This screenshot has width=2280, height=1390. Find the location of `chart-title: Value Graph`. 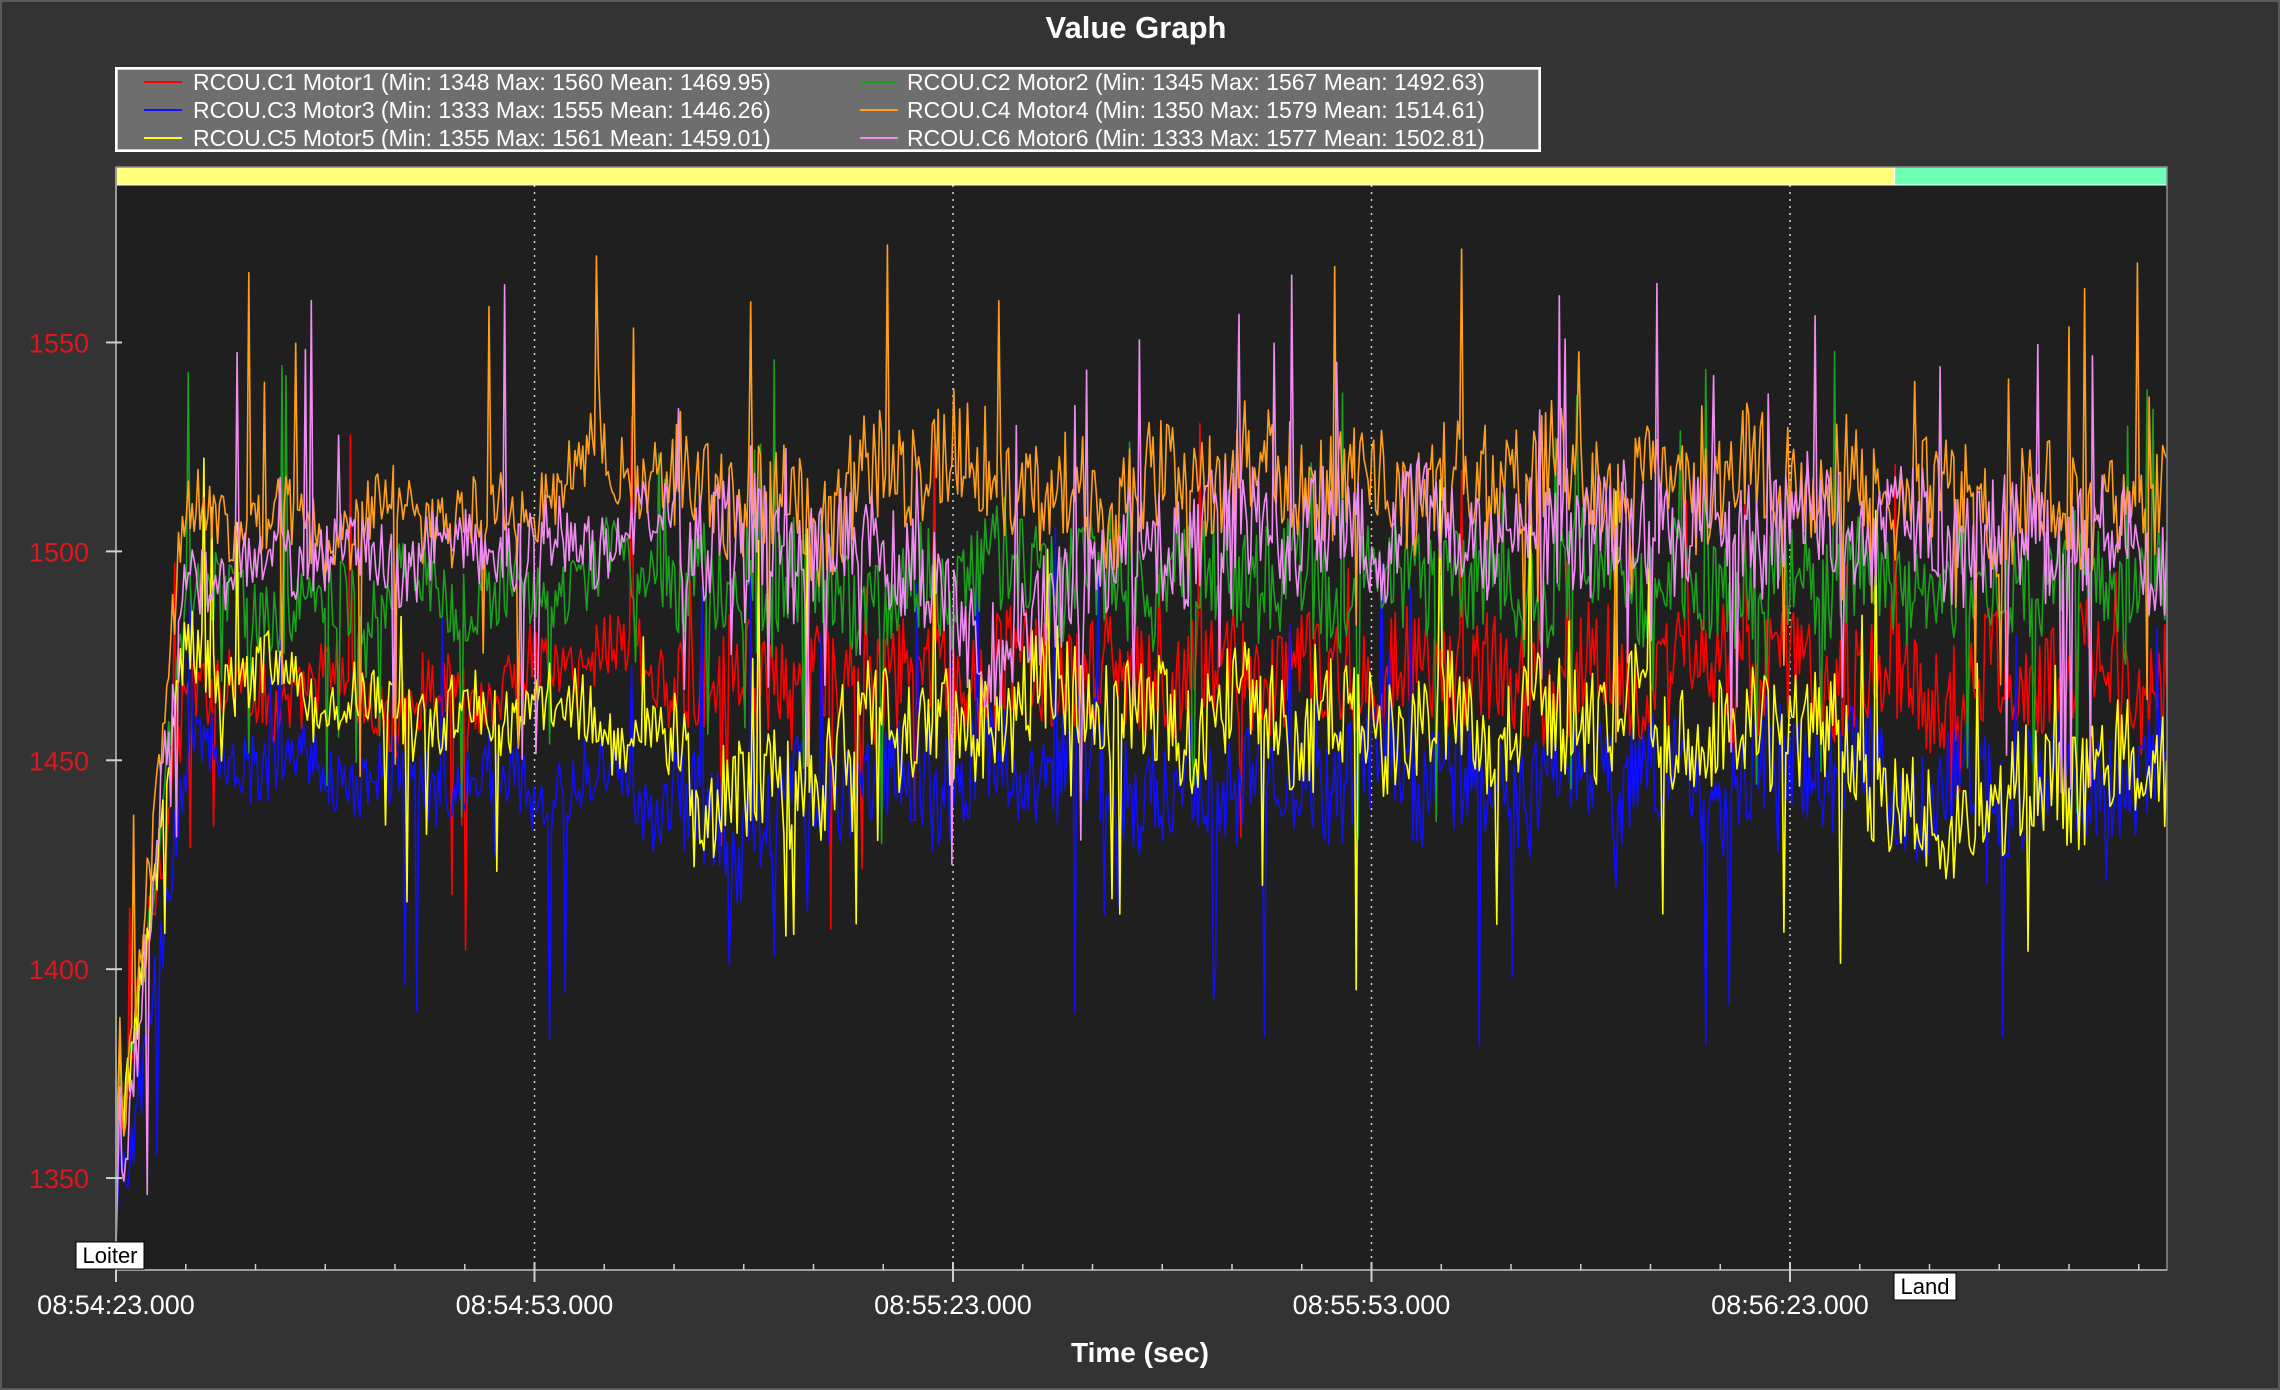

chart-title: Value Graph is located at coordinates (1136, 27).